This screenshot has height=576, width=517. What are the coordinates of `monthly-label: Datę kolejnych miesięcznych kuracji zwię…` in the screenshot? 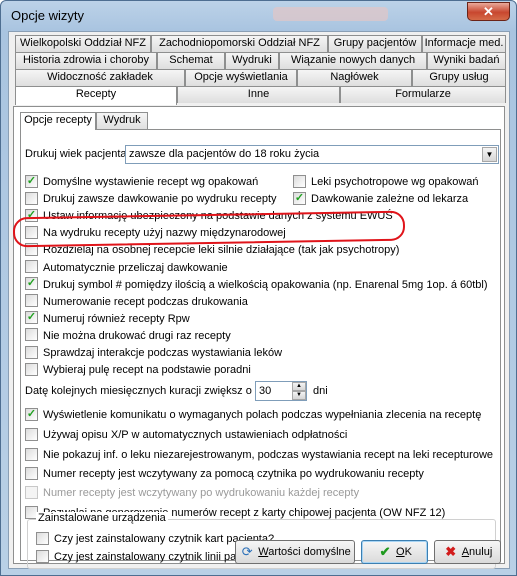 It's located at (138, 391).